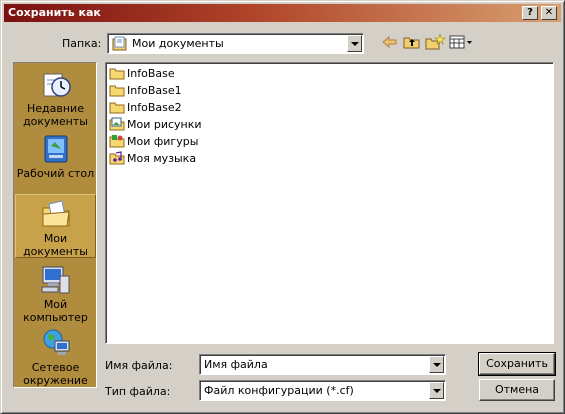 Image resolution: width=565 pixels, height=414 pixels. I want to click on back-arrow-icon, so click(389, 42).